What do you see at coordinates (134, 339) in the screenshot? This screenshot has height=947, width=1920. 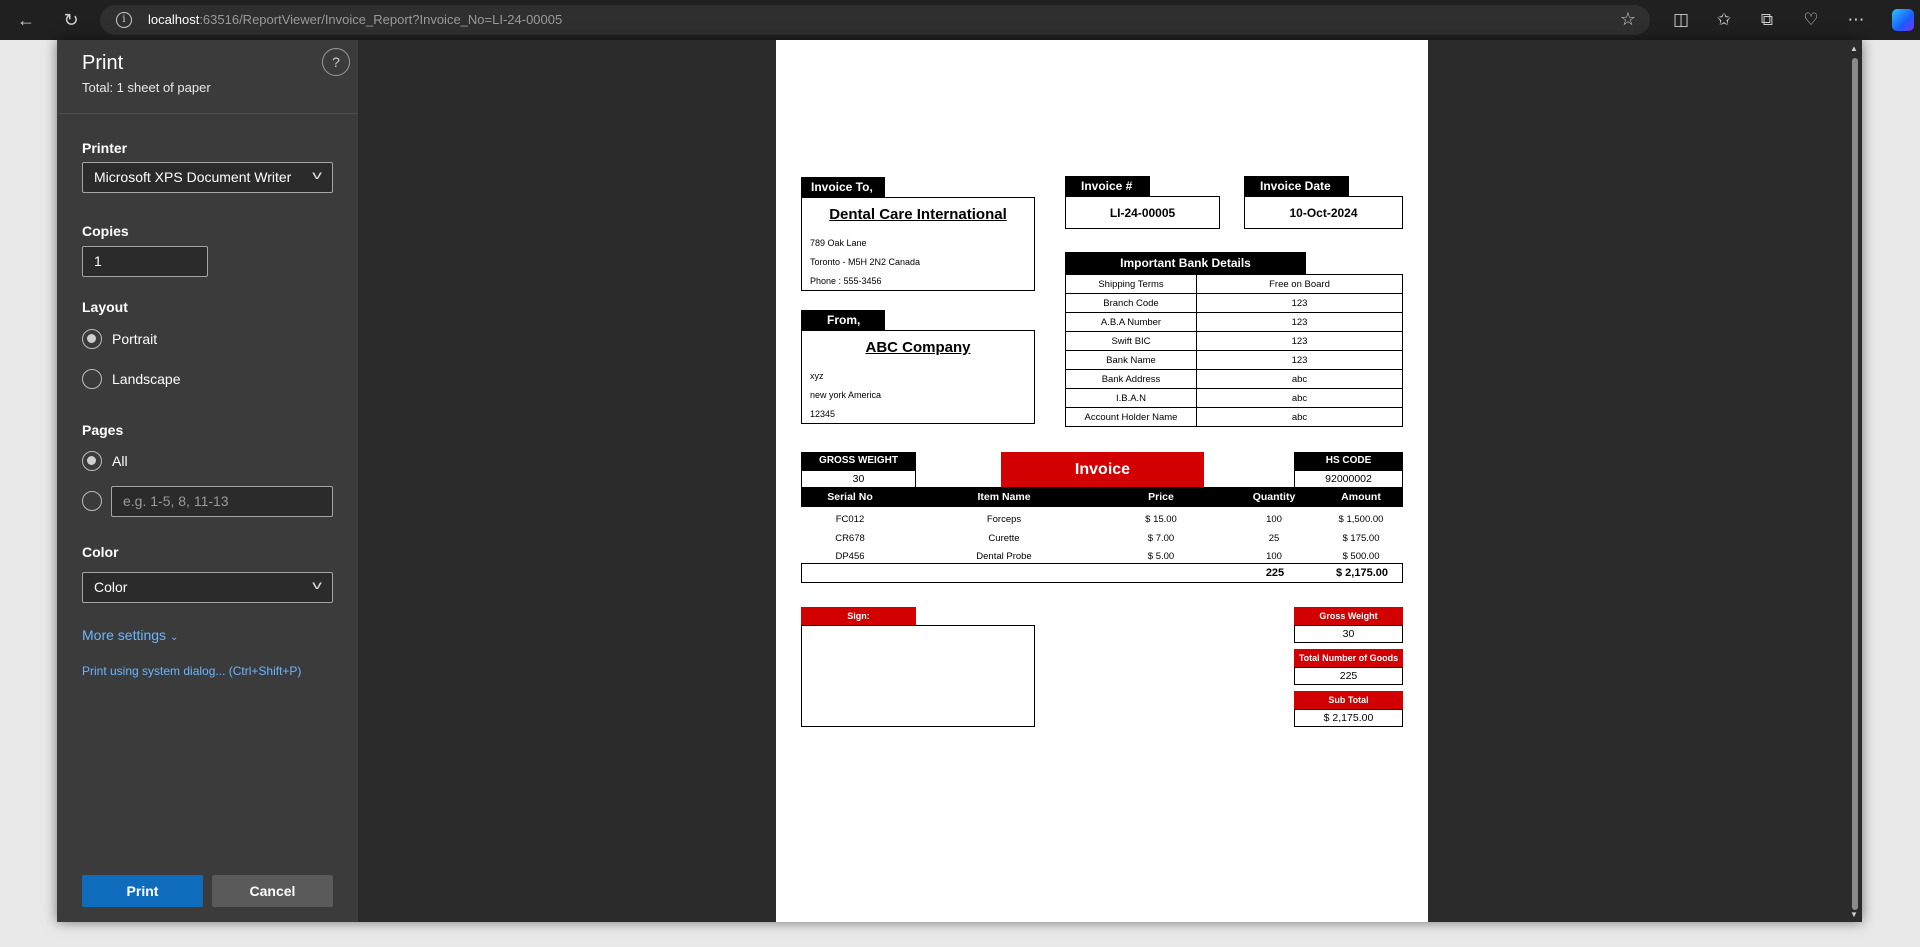 I see `portrait-label: Portrait` at bounding box center [134, 339].